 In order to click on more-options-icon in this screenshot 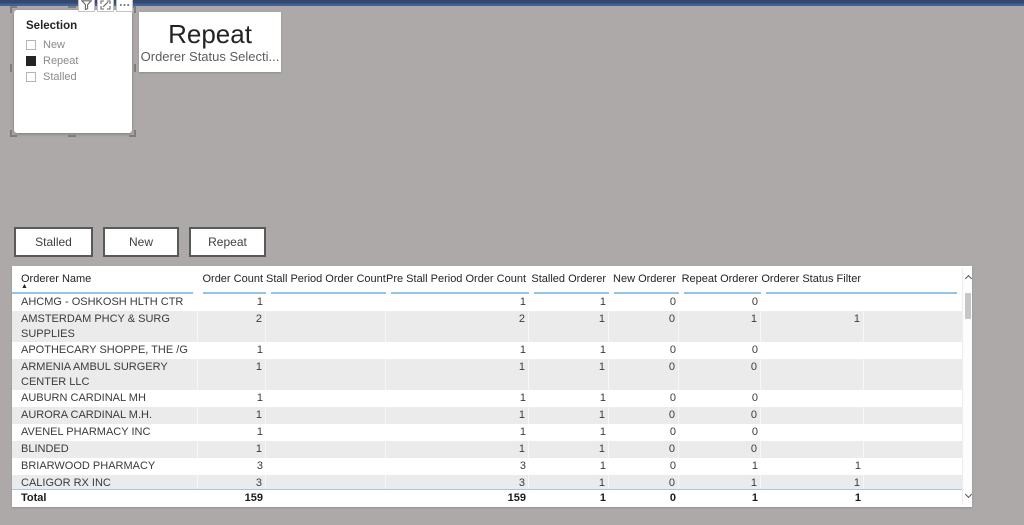, I will do `click(124, 6)`.